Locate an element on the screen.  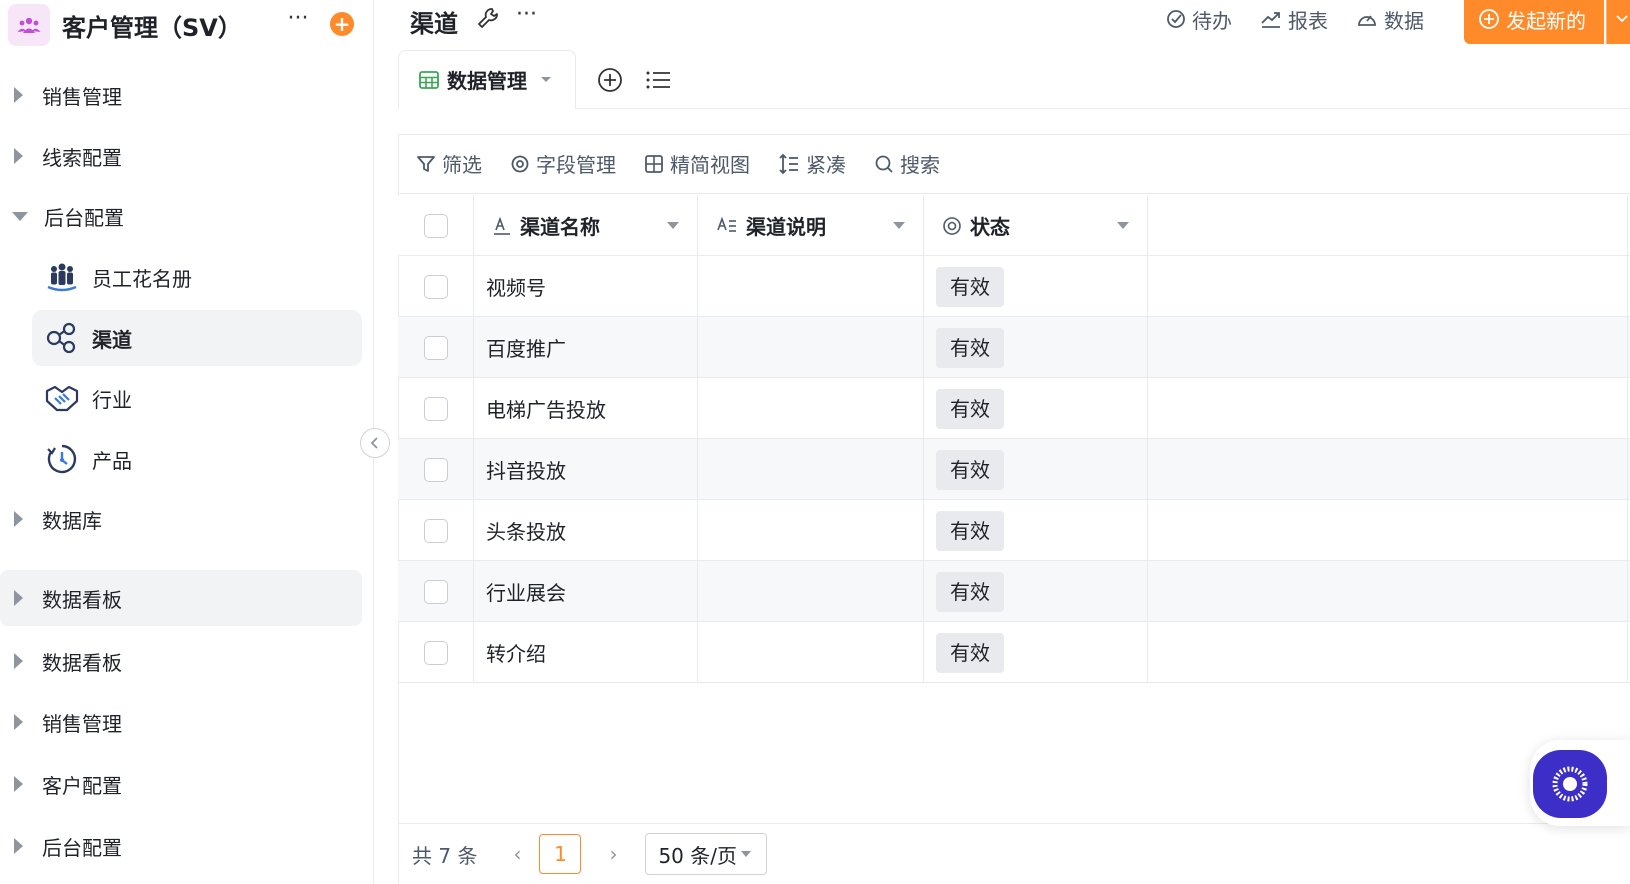
table-row: 抖音投放 有效 is located at coordinates (1014, 469).